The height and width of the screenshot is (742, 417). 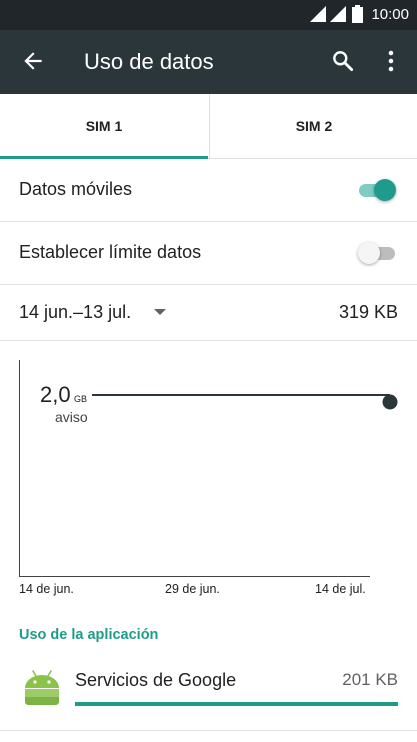 I want to click on data-limit-switch, so click(x=376, y=253).